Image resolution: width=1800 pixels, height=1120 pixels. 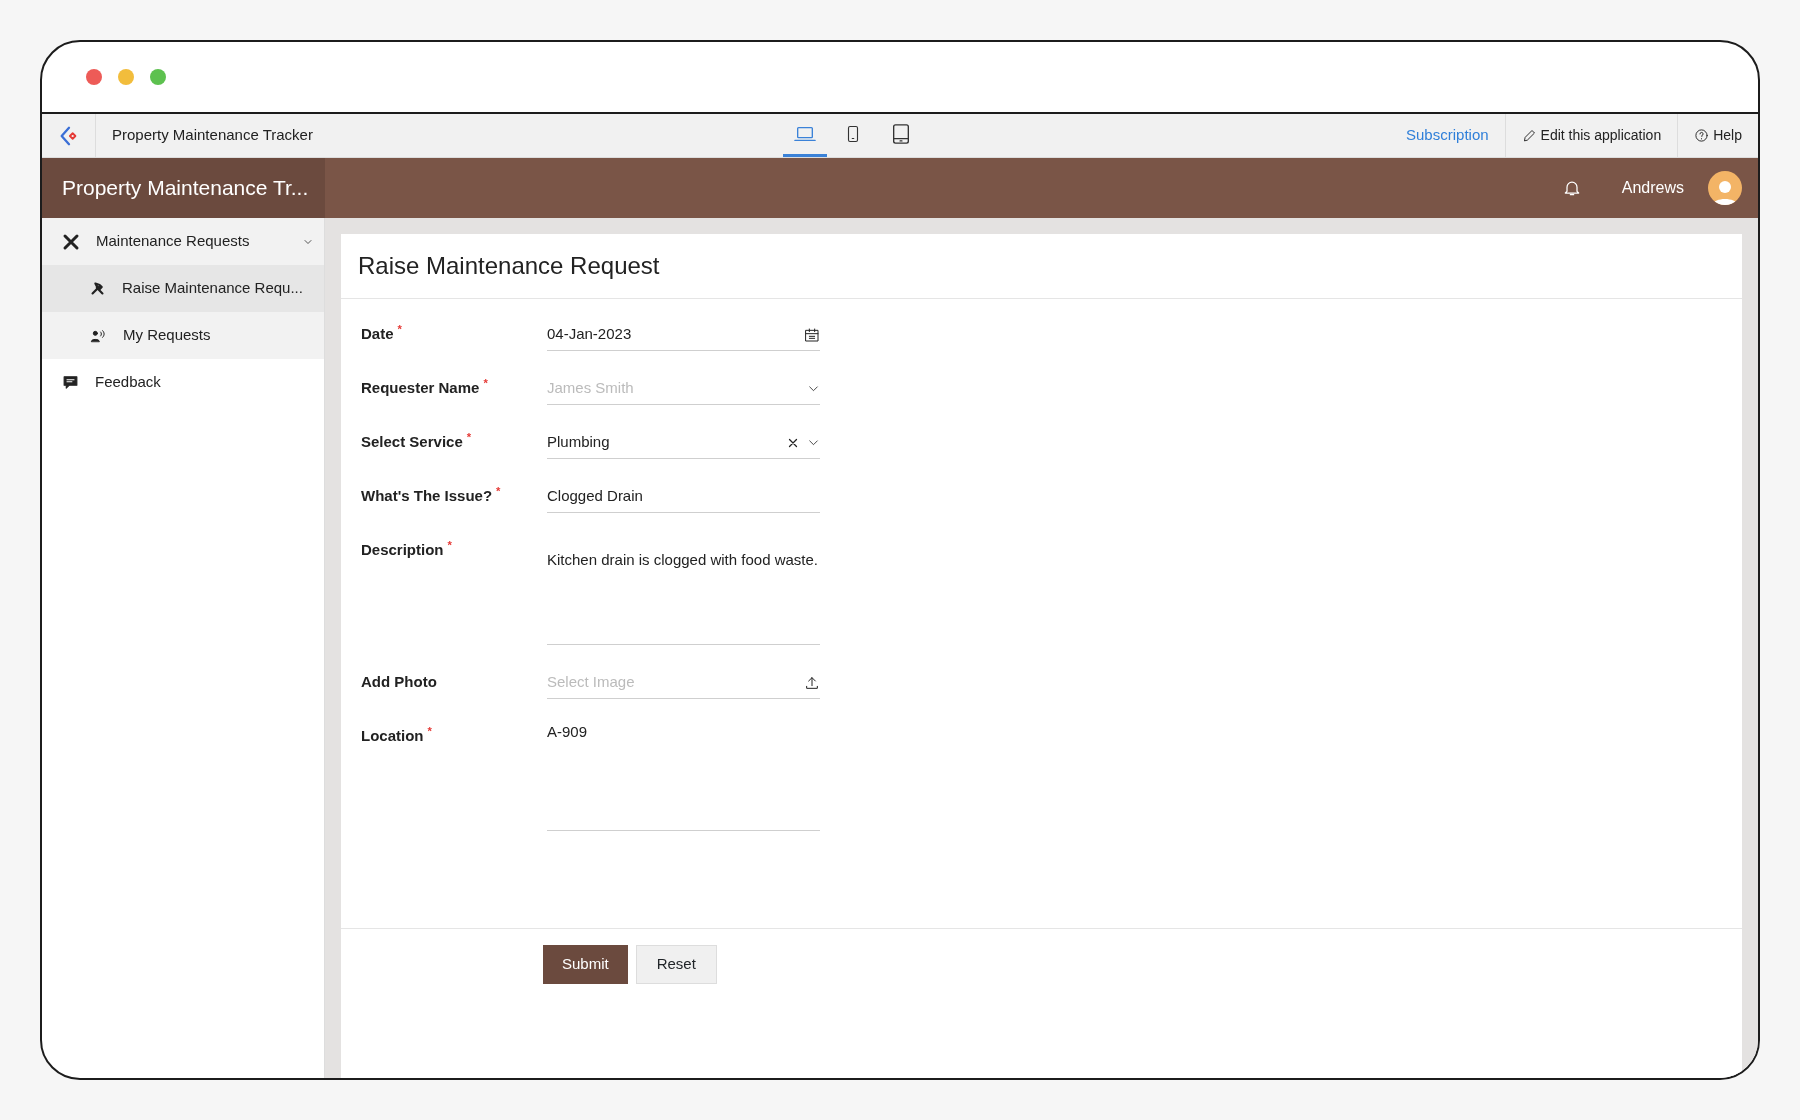 What do you see at coordinates (683, 776) in the screenshot?
I see `text-area: A-909` at bounding box center [683, 776].